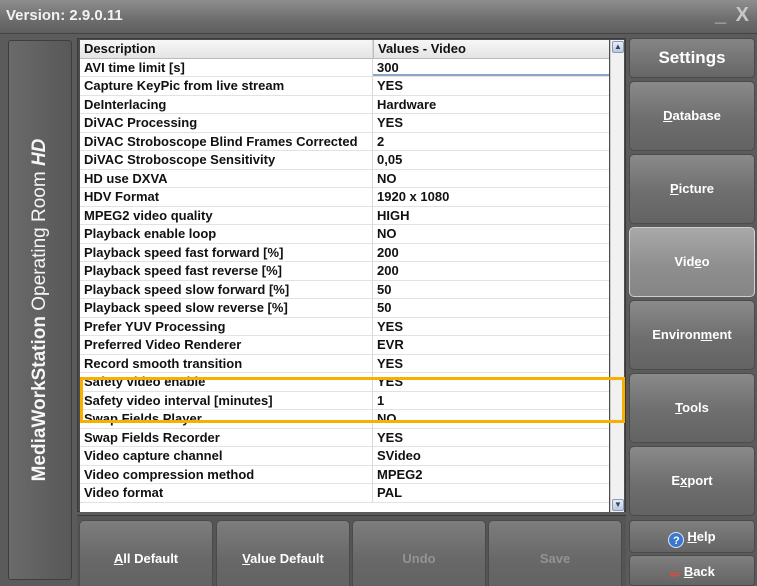  Describe the element at coordinates (692, 189) in the screenshot. I see `nav-picture: Picture` at that location.